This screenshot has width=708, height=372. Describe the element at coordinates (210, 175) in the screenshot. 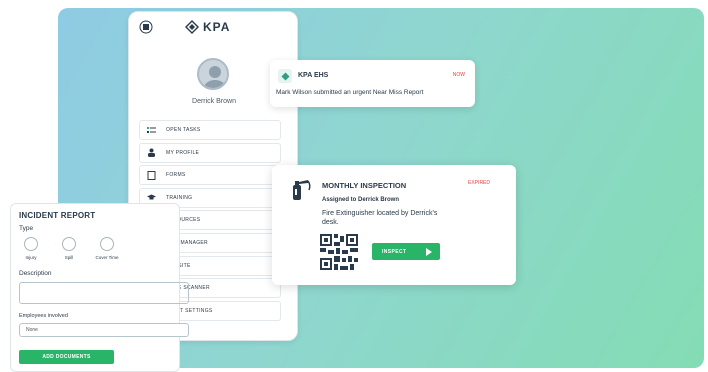

I see `menu-item-forms: FORMS` at that location.